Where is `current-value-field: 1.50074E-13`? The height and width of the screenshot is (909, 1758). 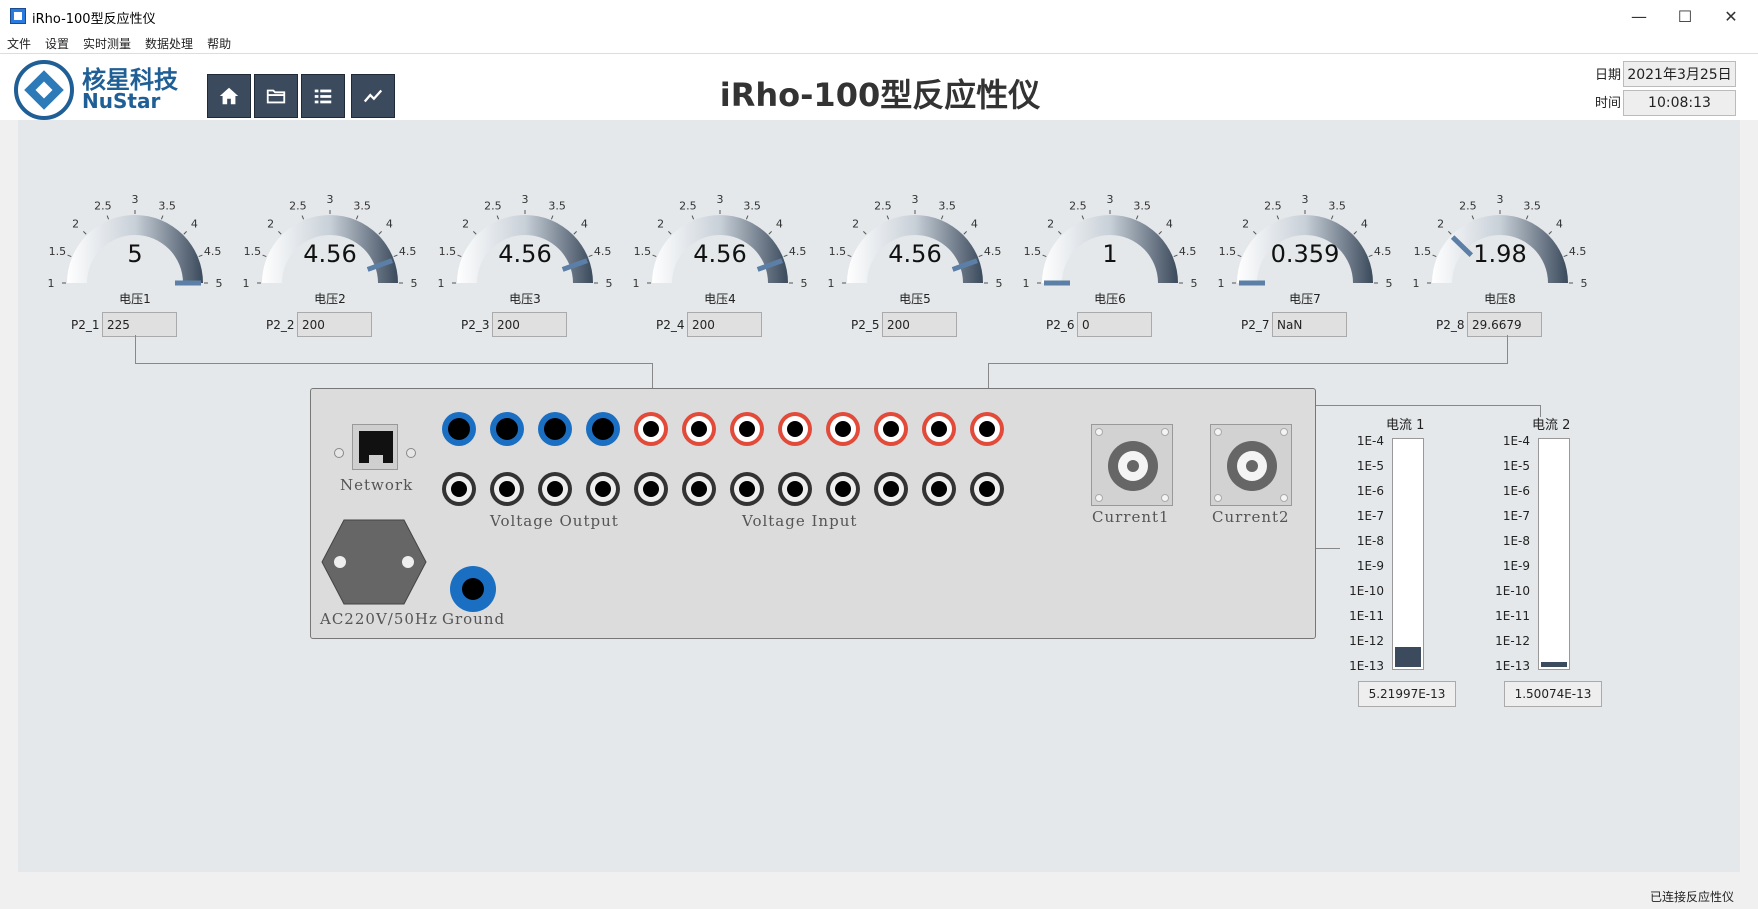 current-value-field: 1.50074E-13 is located at coordinates (1553, 694).